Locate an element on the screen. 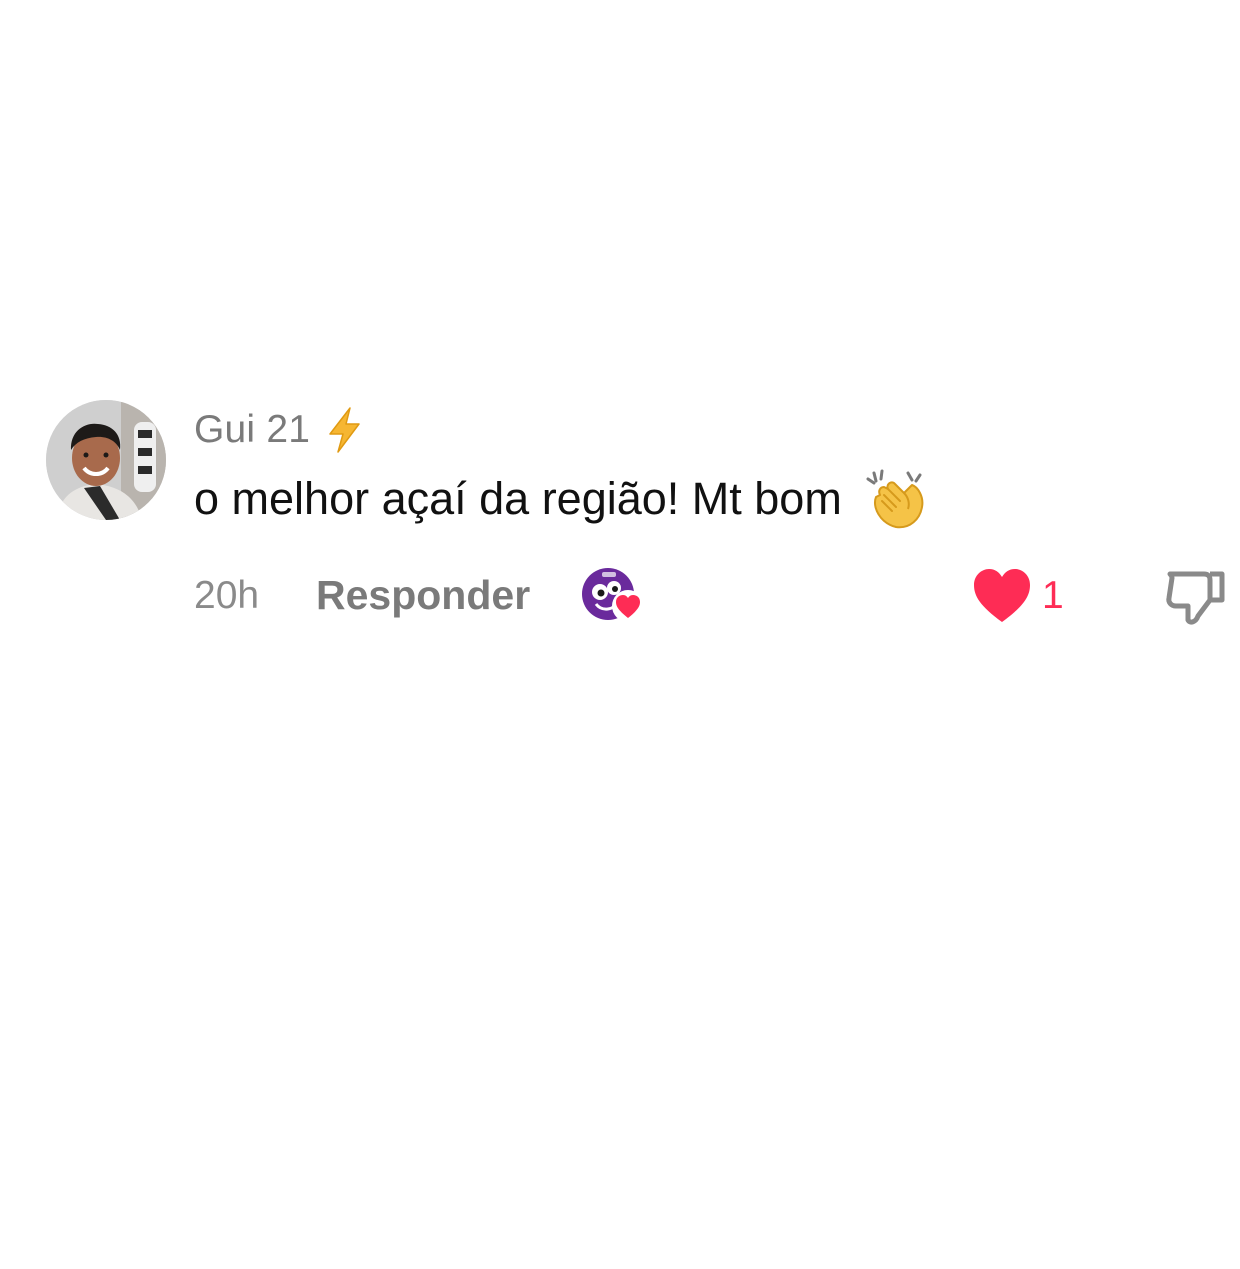 Image resolution: width=1240 pixels, height=1269 pixels. username: Gui 21 is located at coordinates (252, 430).